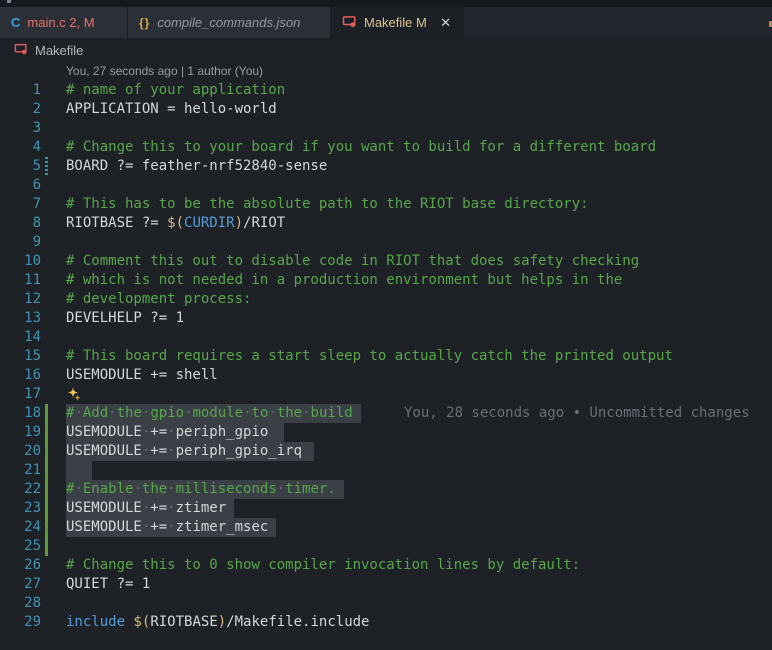 The height and width of the screenshot is (650, 772). What do you see at coordinates (20, 128) in the screenshot?
I see `line-number: 3` at bounding box center [20, 128].